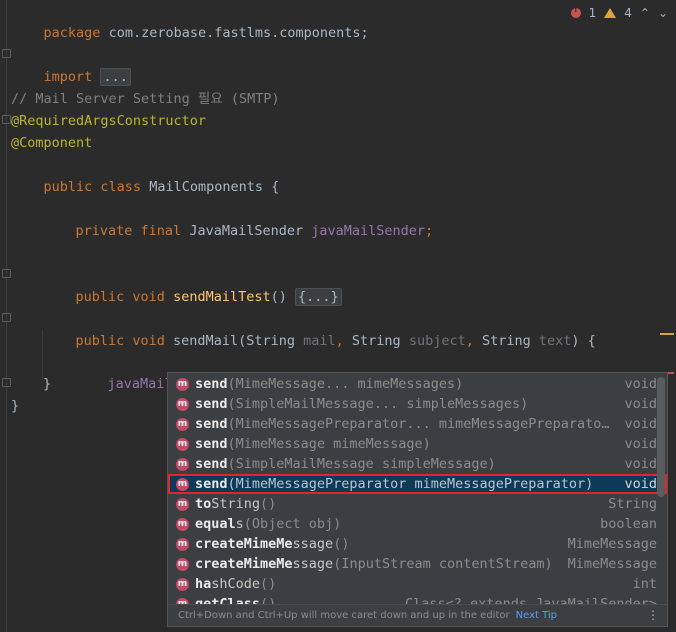 The width and height of the screenshot is (676, 632). Describe the element at coordinates (201, 341) in the screenshot. I see `method-name: sendMail` at that location.